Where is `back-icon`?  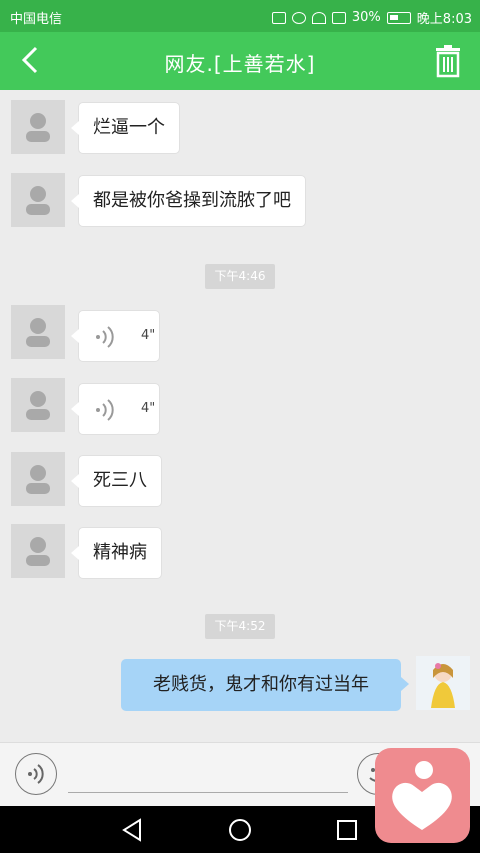
back-icon is located at coordinates (133, 830).